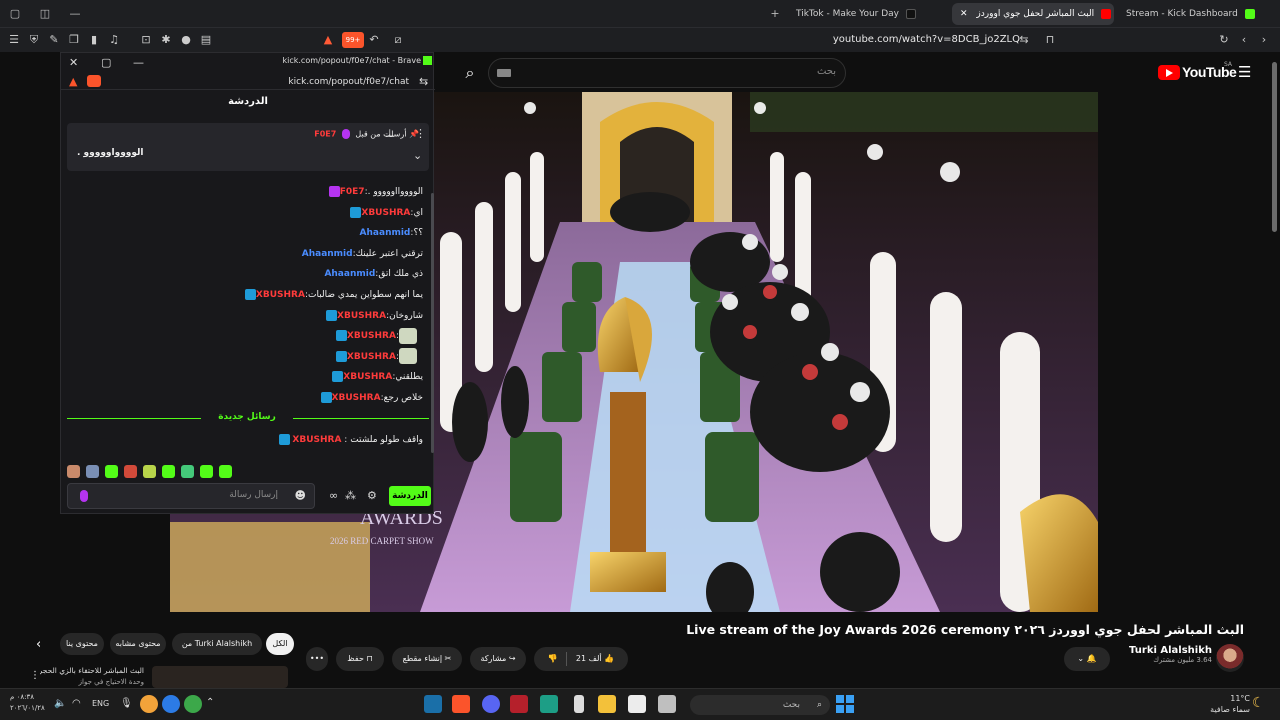 The width and height of the screenshot is (1280, 720). Describe the element at coordinates (349, 440) in the screenshot. I see `chat-message: واقف طولو ملشتت : XBUSHRA` at that location.